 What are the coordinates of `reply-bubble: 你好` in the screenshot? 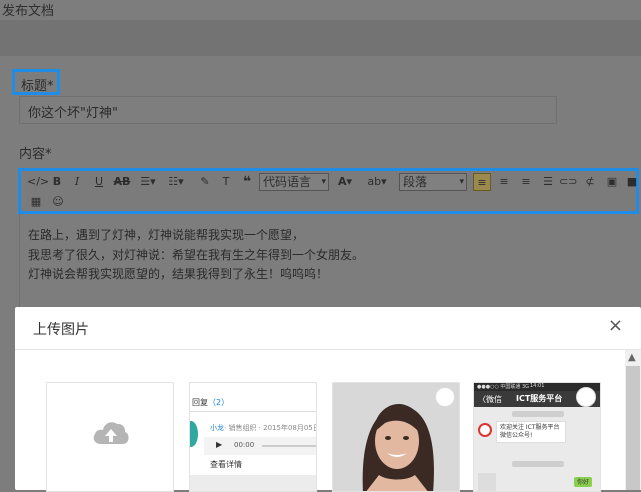 It's located at (583, 482).